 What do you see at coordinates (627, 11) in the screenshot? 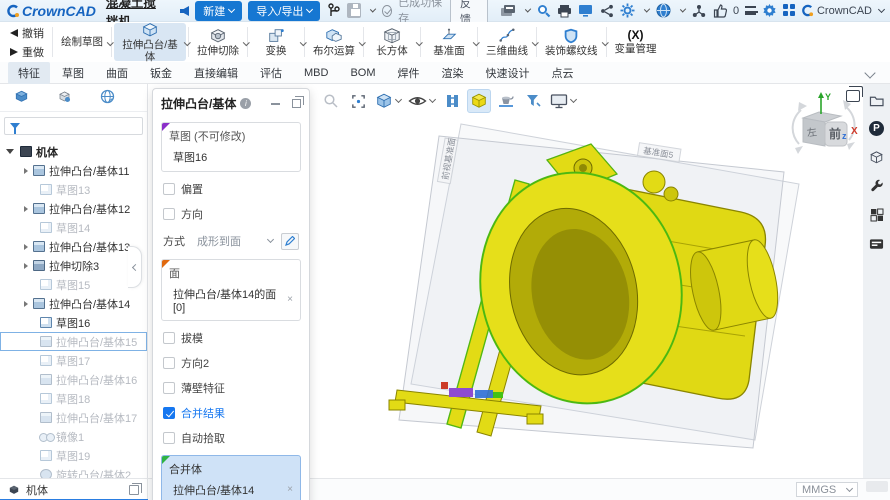
I see `settings-gear-icon` at bounding box center [627, 11].